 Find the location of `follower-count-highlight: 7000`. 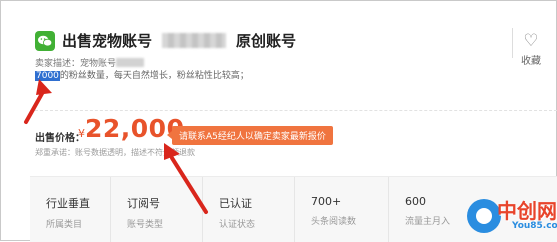

follower-count-highlight: 7000 is located at coordinates (47, 76).